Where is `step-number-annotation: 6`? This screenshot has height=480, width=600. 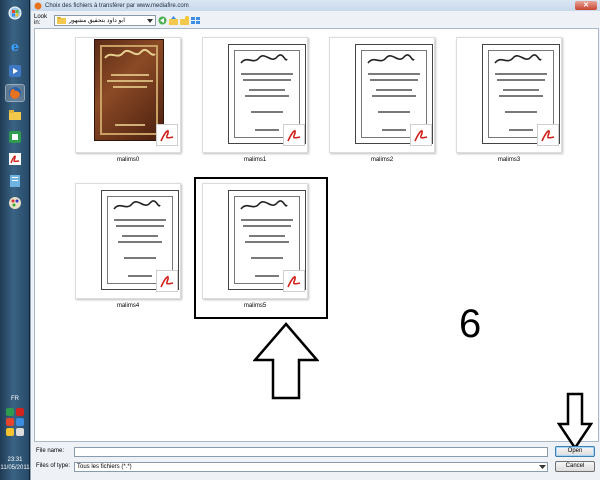
step-number-annotation: 6 is located at coordinates (470, 324).